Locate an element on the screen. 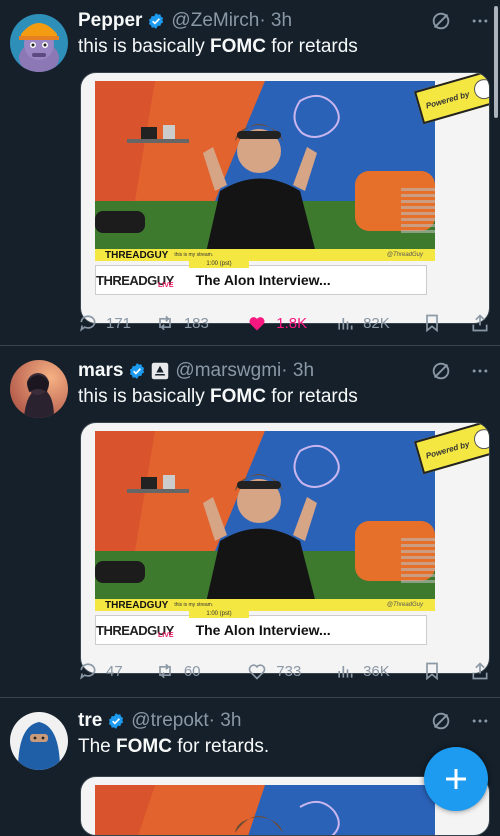 The width and height of the screenshot is (500, 836). views-button: 36K is located at coordinates (378, 671).